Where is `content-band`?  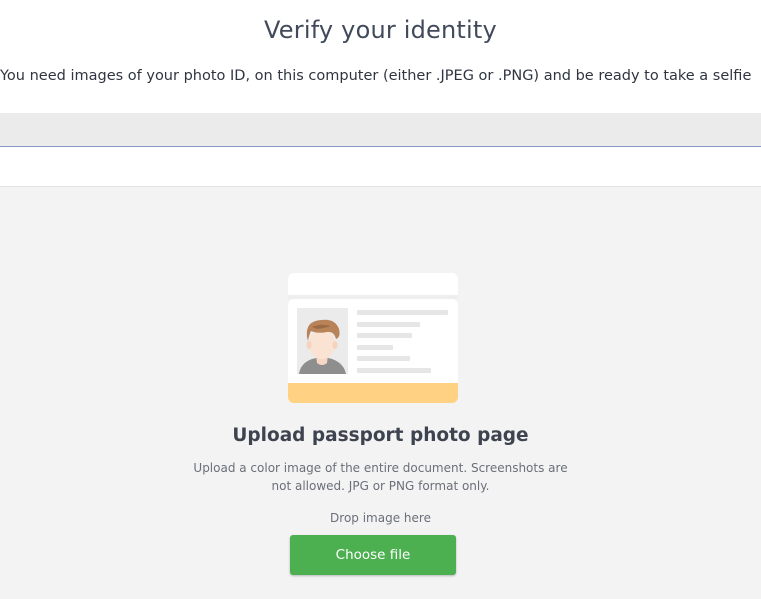 content-band is located at coordinates (380, 167).